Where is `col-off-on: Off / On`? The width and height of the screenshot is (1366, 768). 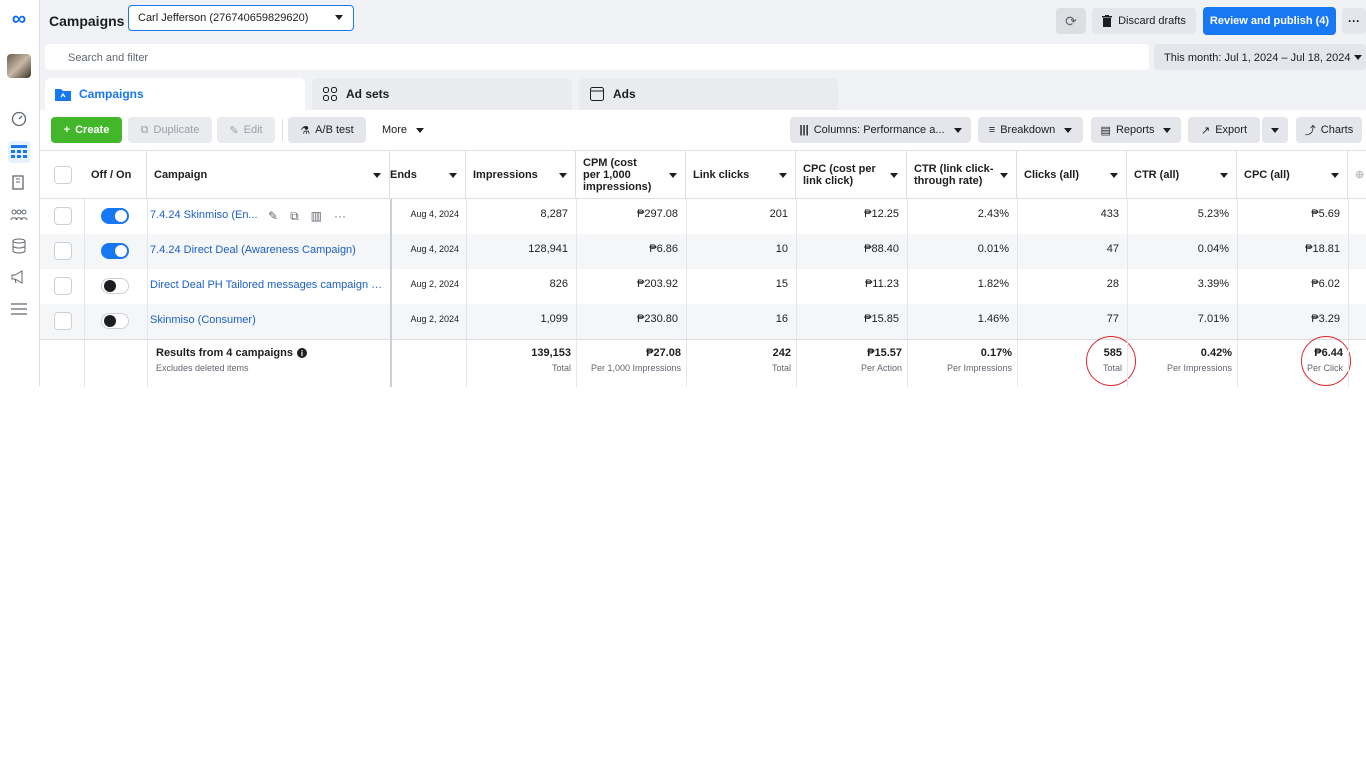
col-off-on: Off / On is located at coordinates (115, 175).